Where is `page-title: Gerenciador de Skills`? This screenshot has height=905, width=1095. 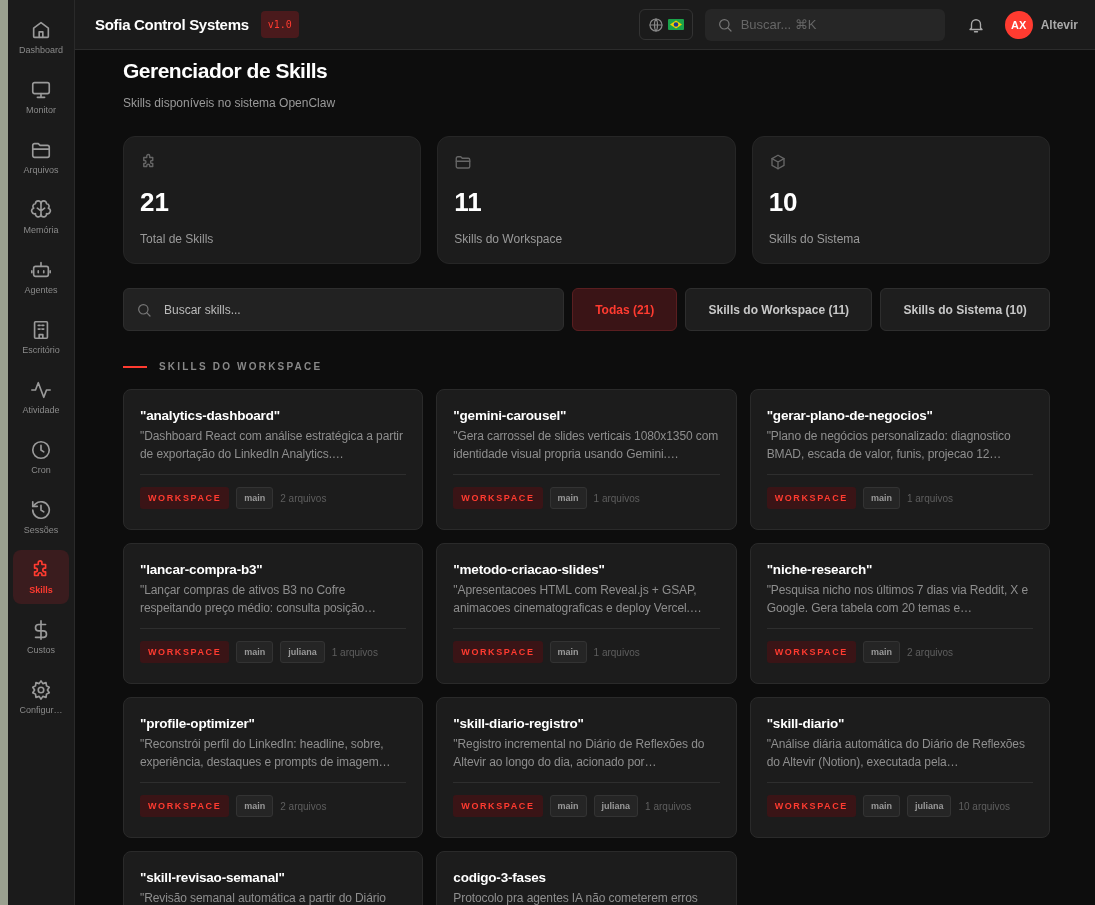 page-title: Gerenciador de Skills is located at coordinates (225, 71).